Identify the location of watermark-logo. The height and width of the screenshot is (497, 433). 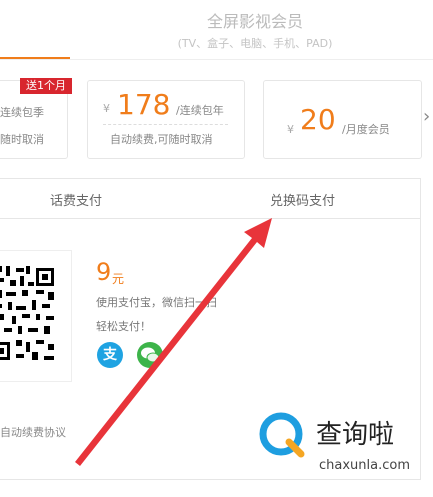
(282, 435).